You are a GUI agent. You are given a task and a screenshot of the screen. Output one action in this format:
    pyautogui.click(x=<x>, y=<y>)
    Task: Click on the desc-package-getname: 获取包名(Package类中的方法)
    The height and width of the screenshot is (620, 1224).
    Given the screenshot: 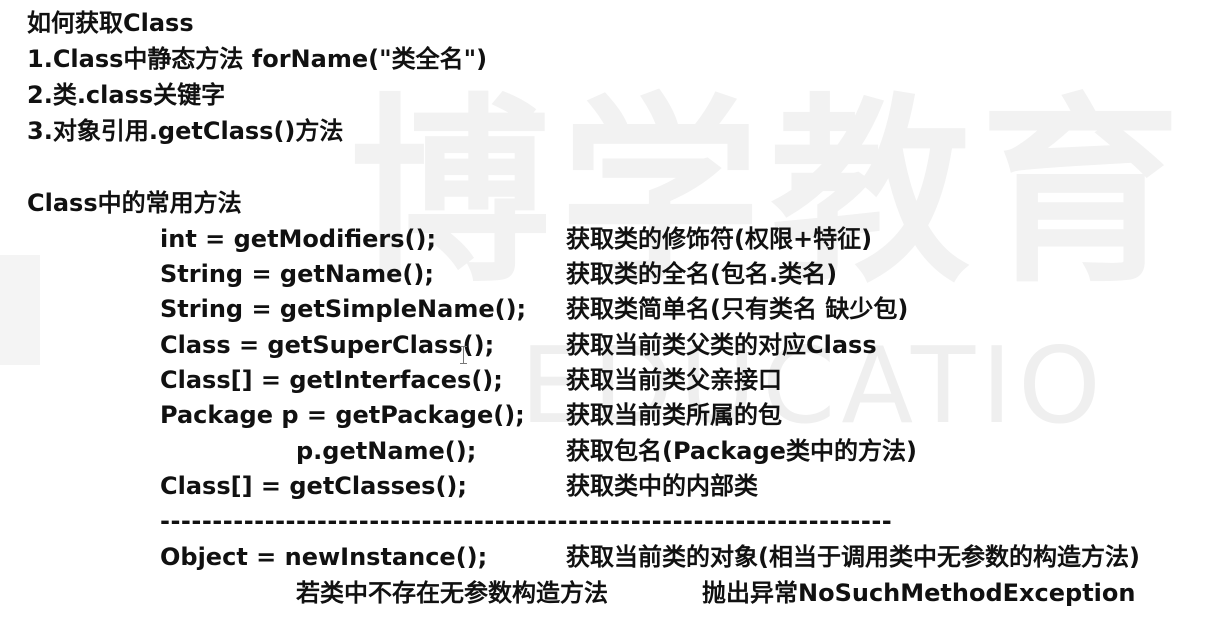 What is the action you would take?
    pyautogui.click(x=741, y=451)
    